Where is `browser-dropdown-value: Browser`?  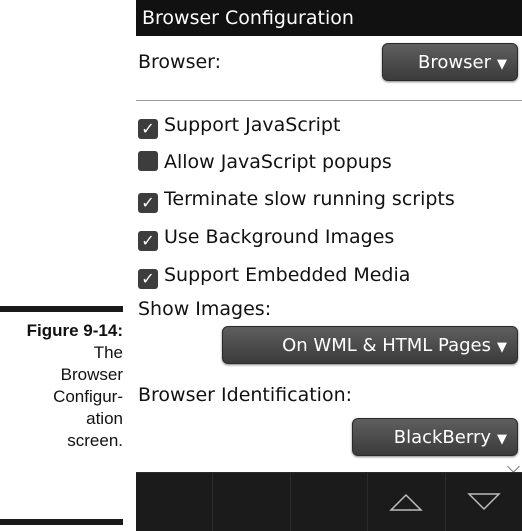
browser-dropdown-value: Browser is located at coordinates (454, 62).